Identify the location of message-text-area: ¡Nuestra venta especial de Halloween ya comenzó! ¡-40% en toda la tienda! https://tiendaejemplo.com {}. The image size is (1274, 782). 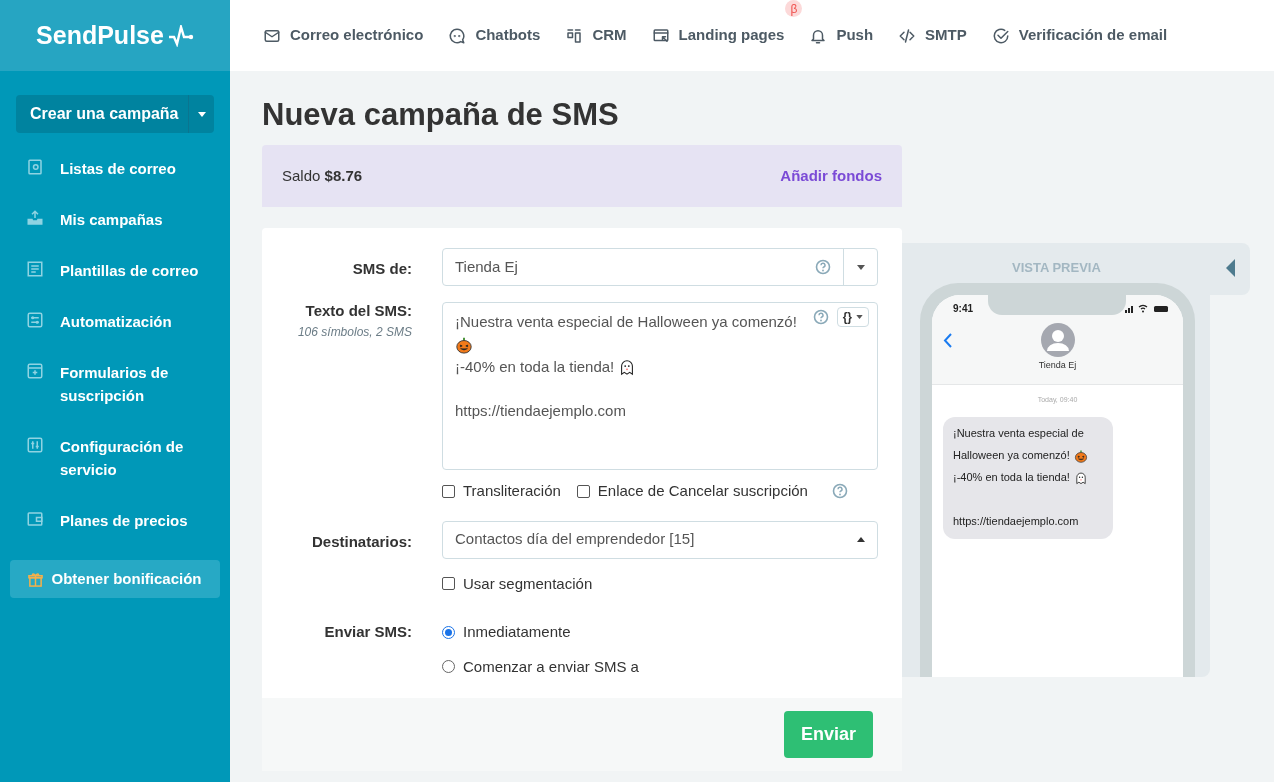
(660, 386).